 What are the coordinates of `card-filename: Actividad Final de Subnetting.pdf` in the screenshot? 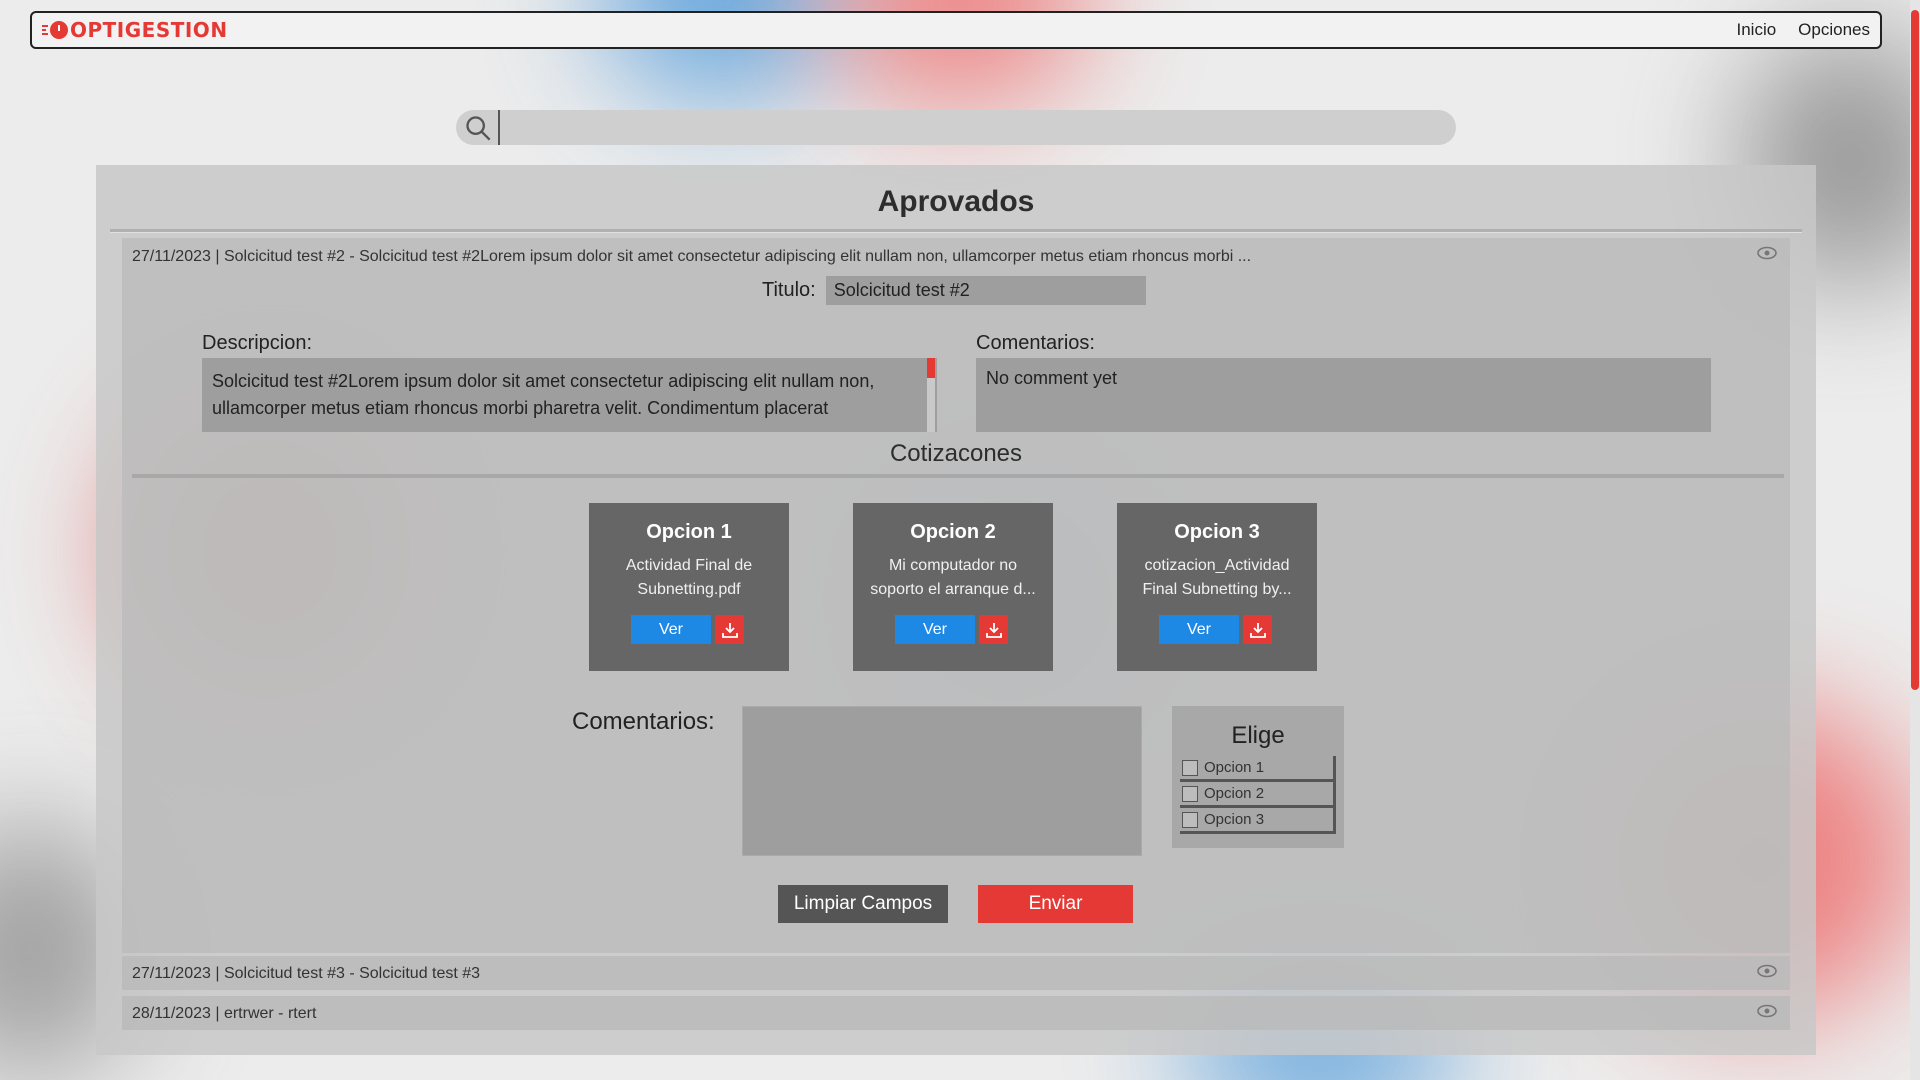 It's located at (689, 577).